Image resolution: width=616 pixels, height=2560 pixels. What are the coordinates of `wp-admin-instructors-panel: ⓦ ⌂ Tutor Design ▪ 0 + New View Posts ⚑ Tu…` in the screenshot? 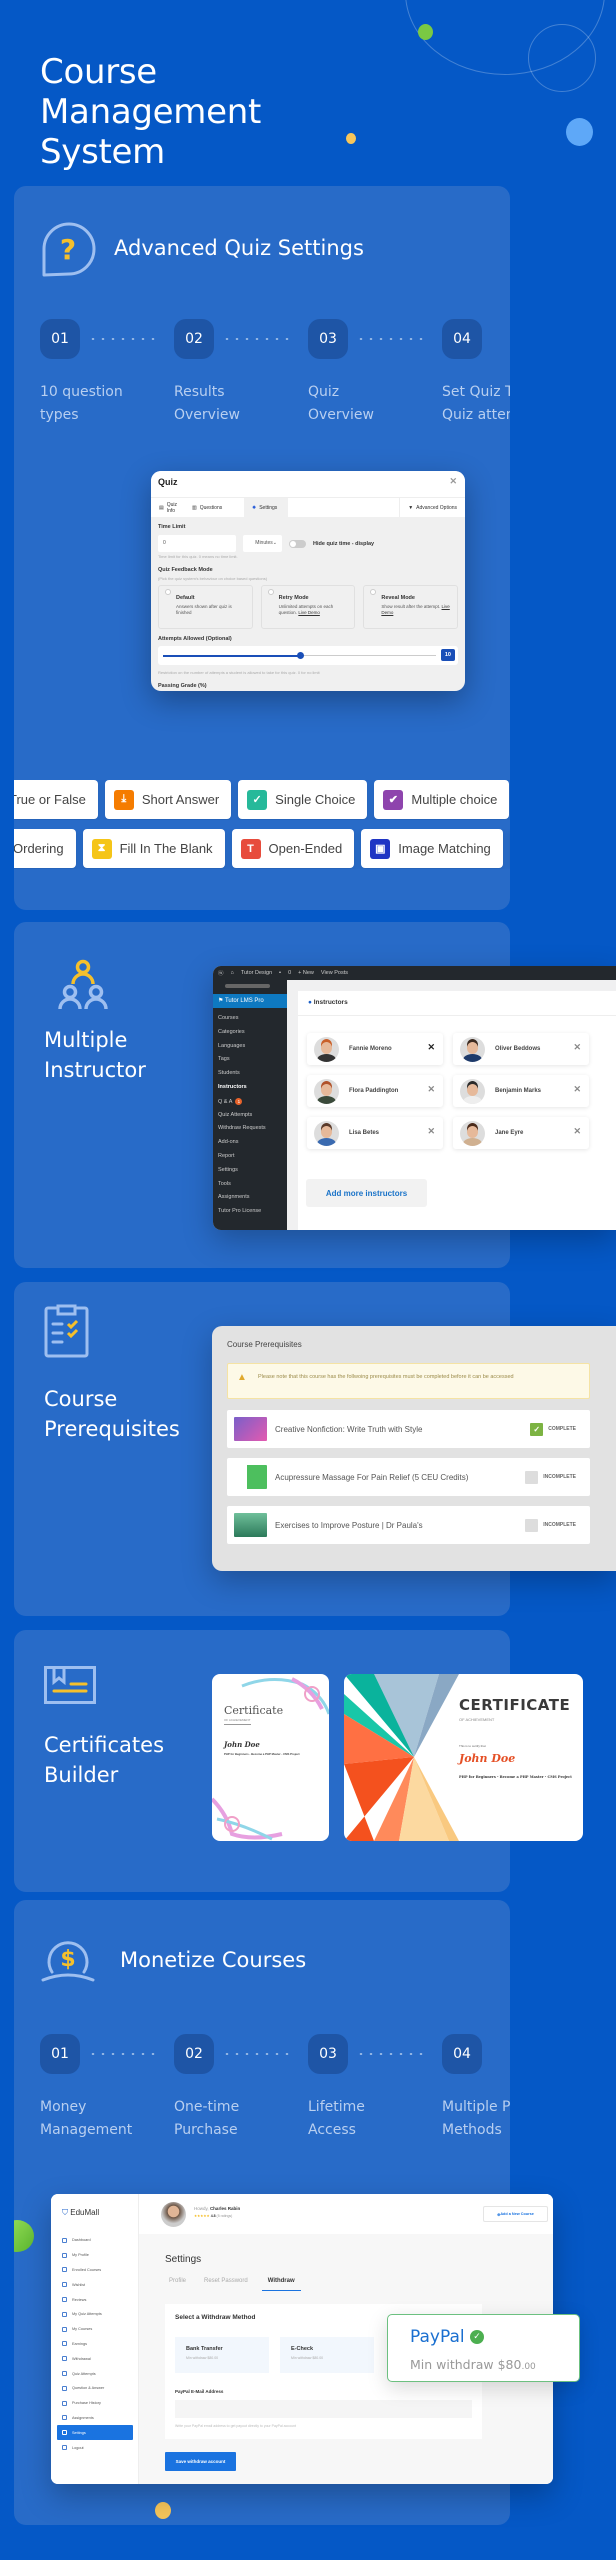 It's located at (414, 1098).